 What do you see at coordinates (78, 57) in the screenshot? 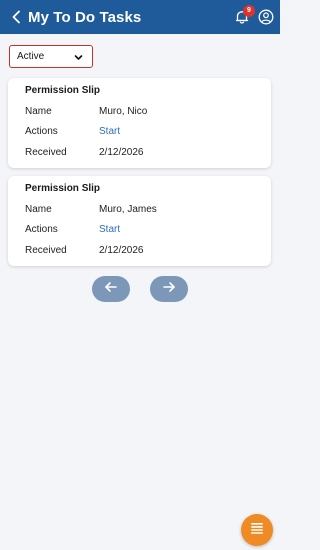
I see `chevron-down-icon` at bounding box center [78, 57].